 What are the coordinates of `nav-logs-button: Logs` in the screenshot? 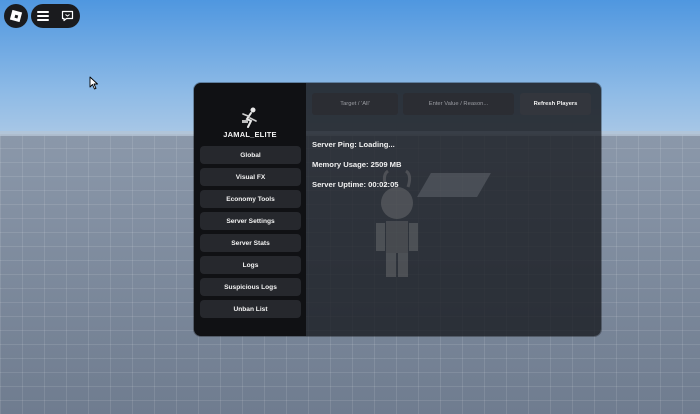 It's located at (250, 265).